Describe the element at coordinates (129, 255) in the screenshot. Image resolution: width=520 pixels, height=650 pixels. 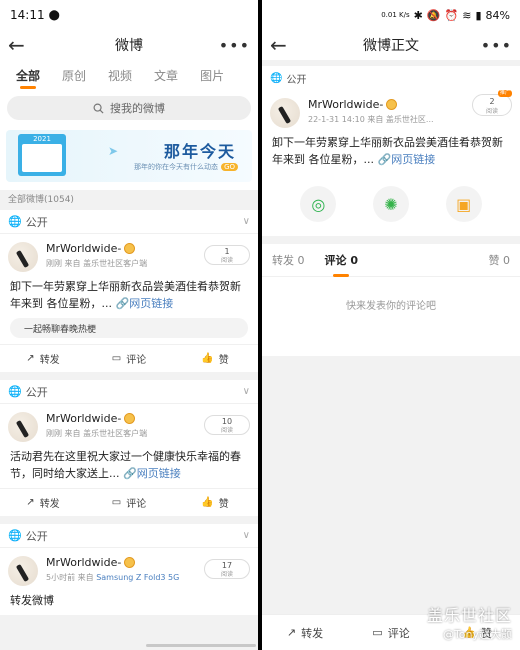
I see `post-header: MrWorldwide- 刚刚 来自 盖乐世社区客户端 1 阅读` at that location.